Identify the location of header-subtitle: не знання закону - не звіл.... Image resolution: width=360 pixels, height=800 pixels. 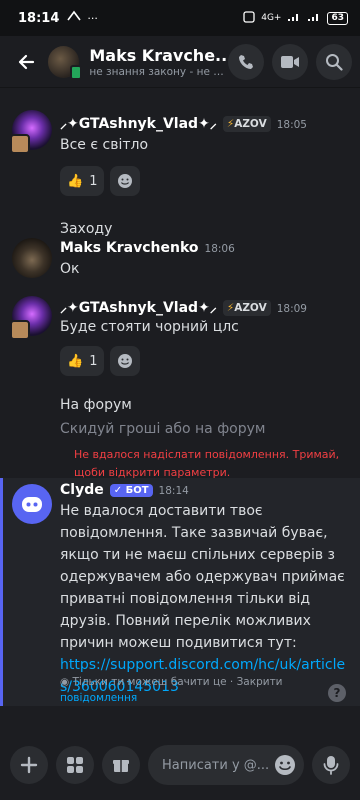
(158, 71).